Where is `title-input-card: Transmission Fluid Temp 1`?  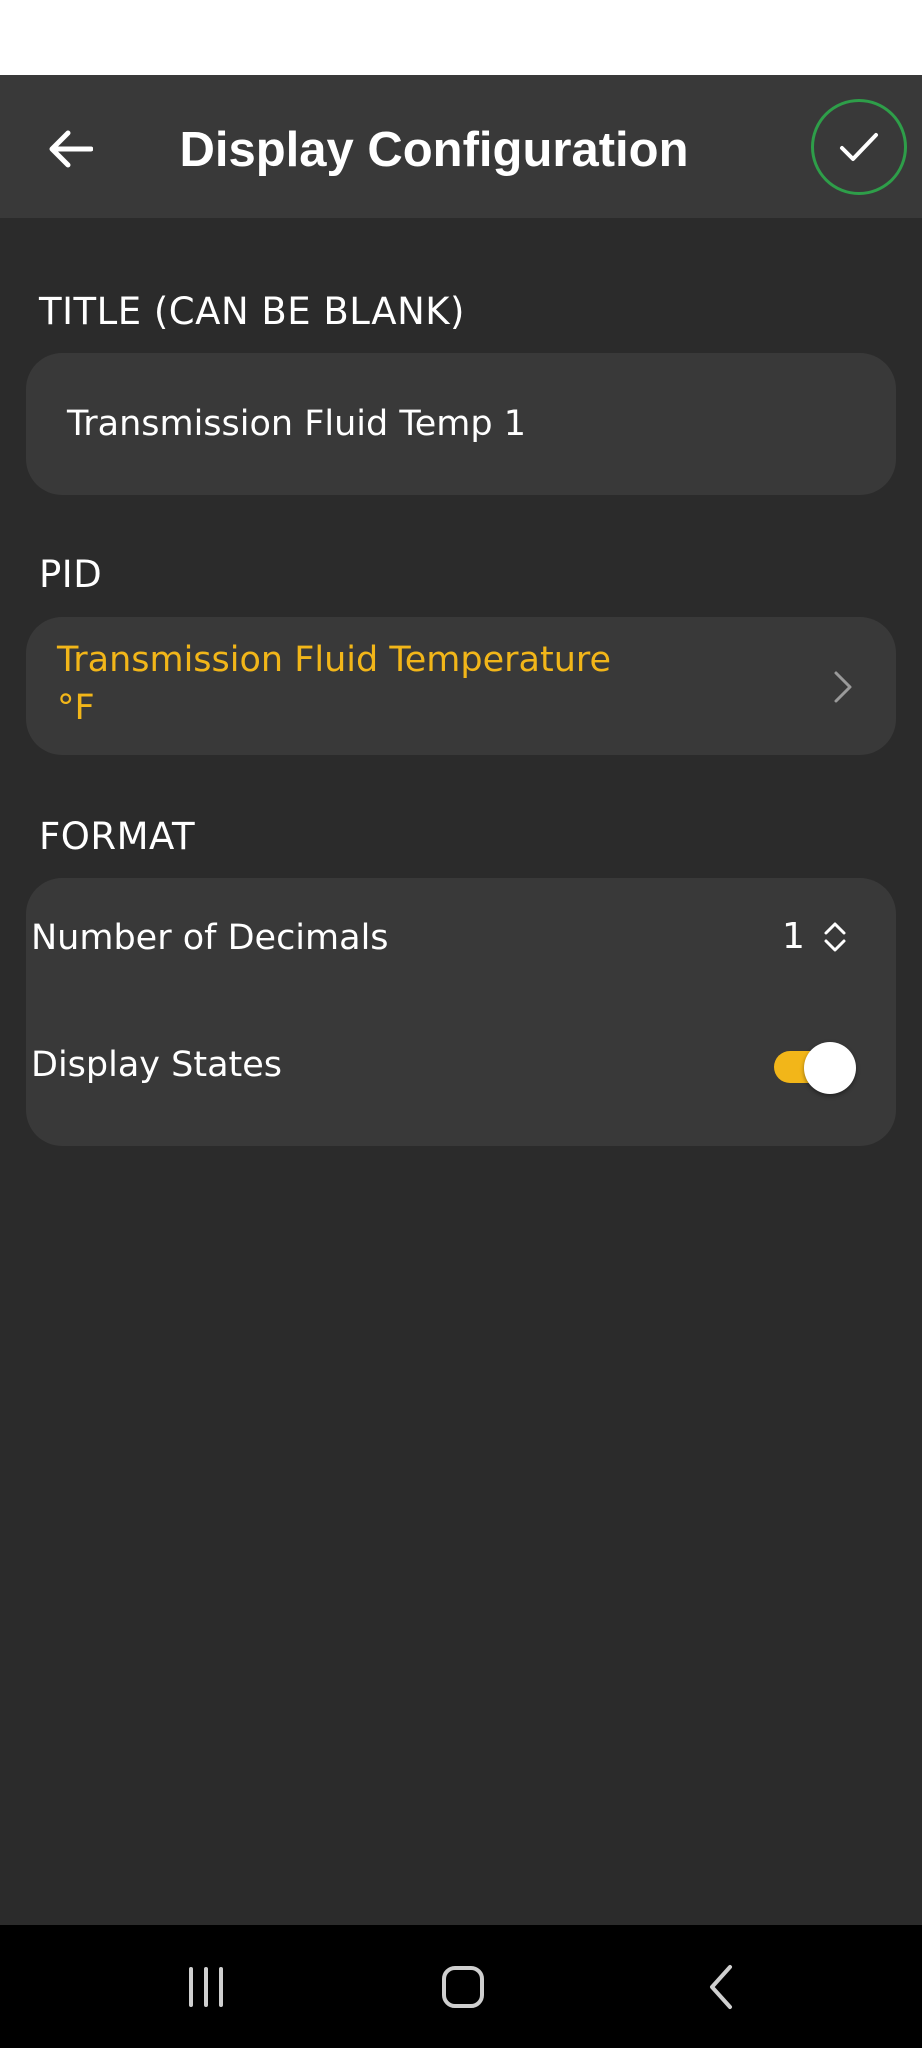
title-input-card: Transmission Fluid Temp 1 is located at coordinates (461, 424).